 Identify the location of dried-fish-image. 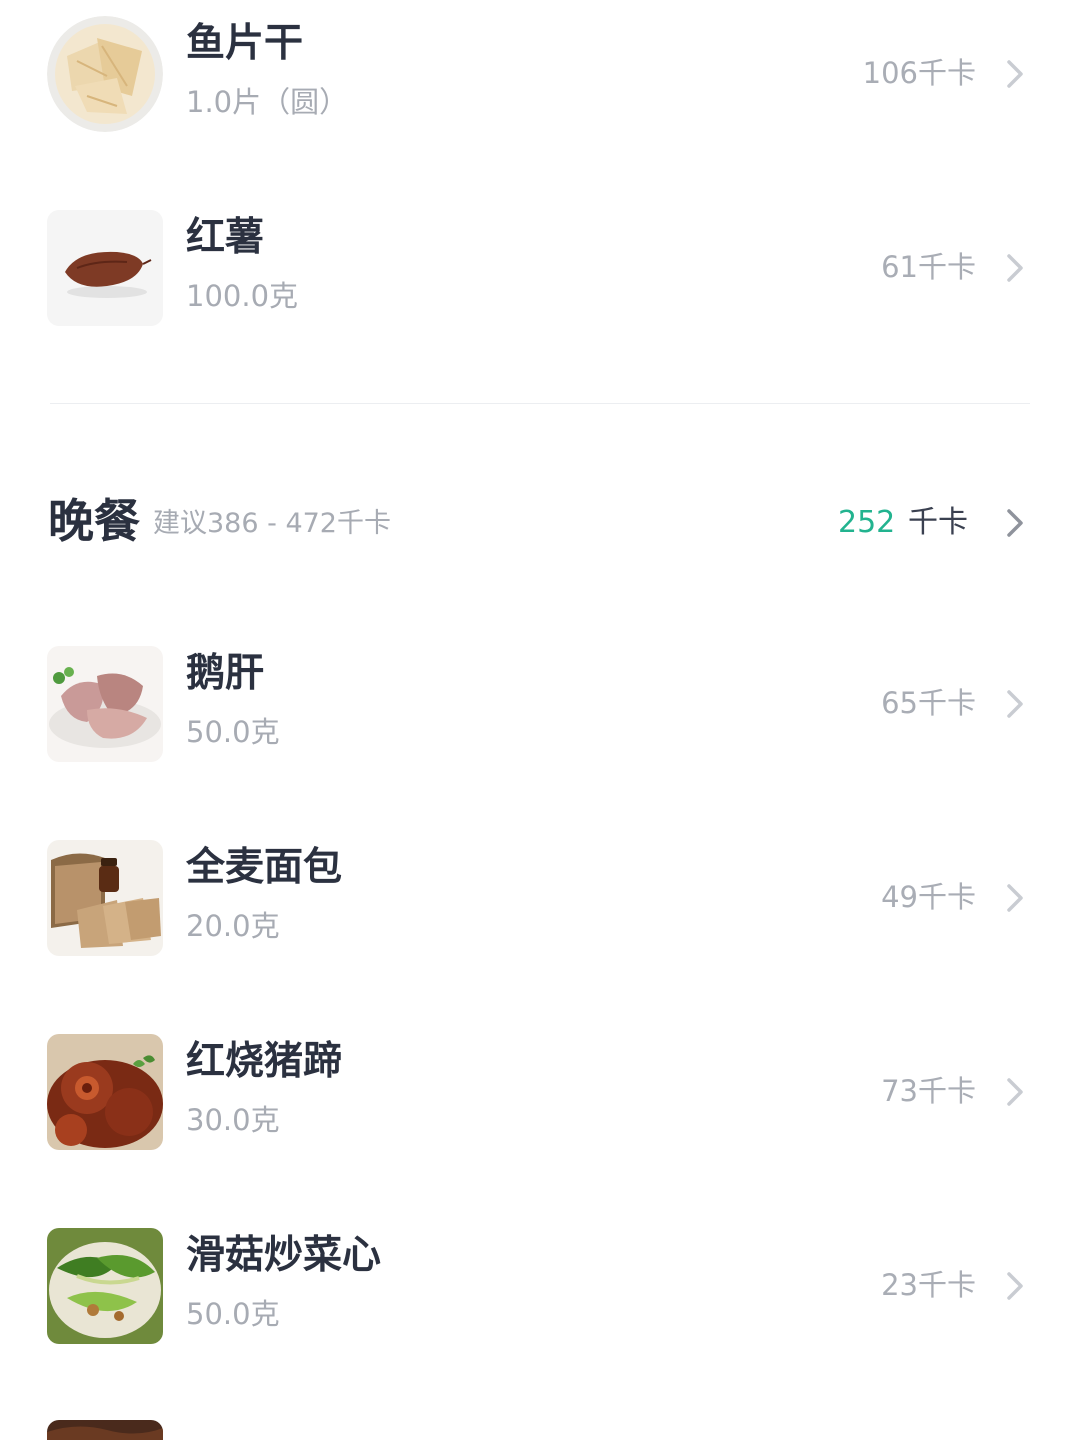
(105, 74).